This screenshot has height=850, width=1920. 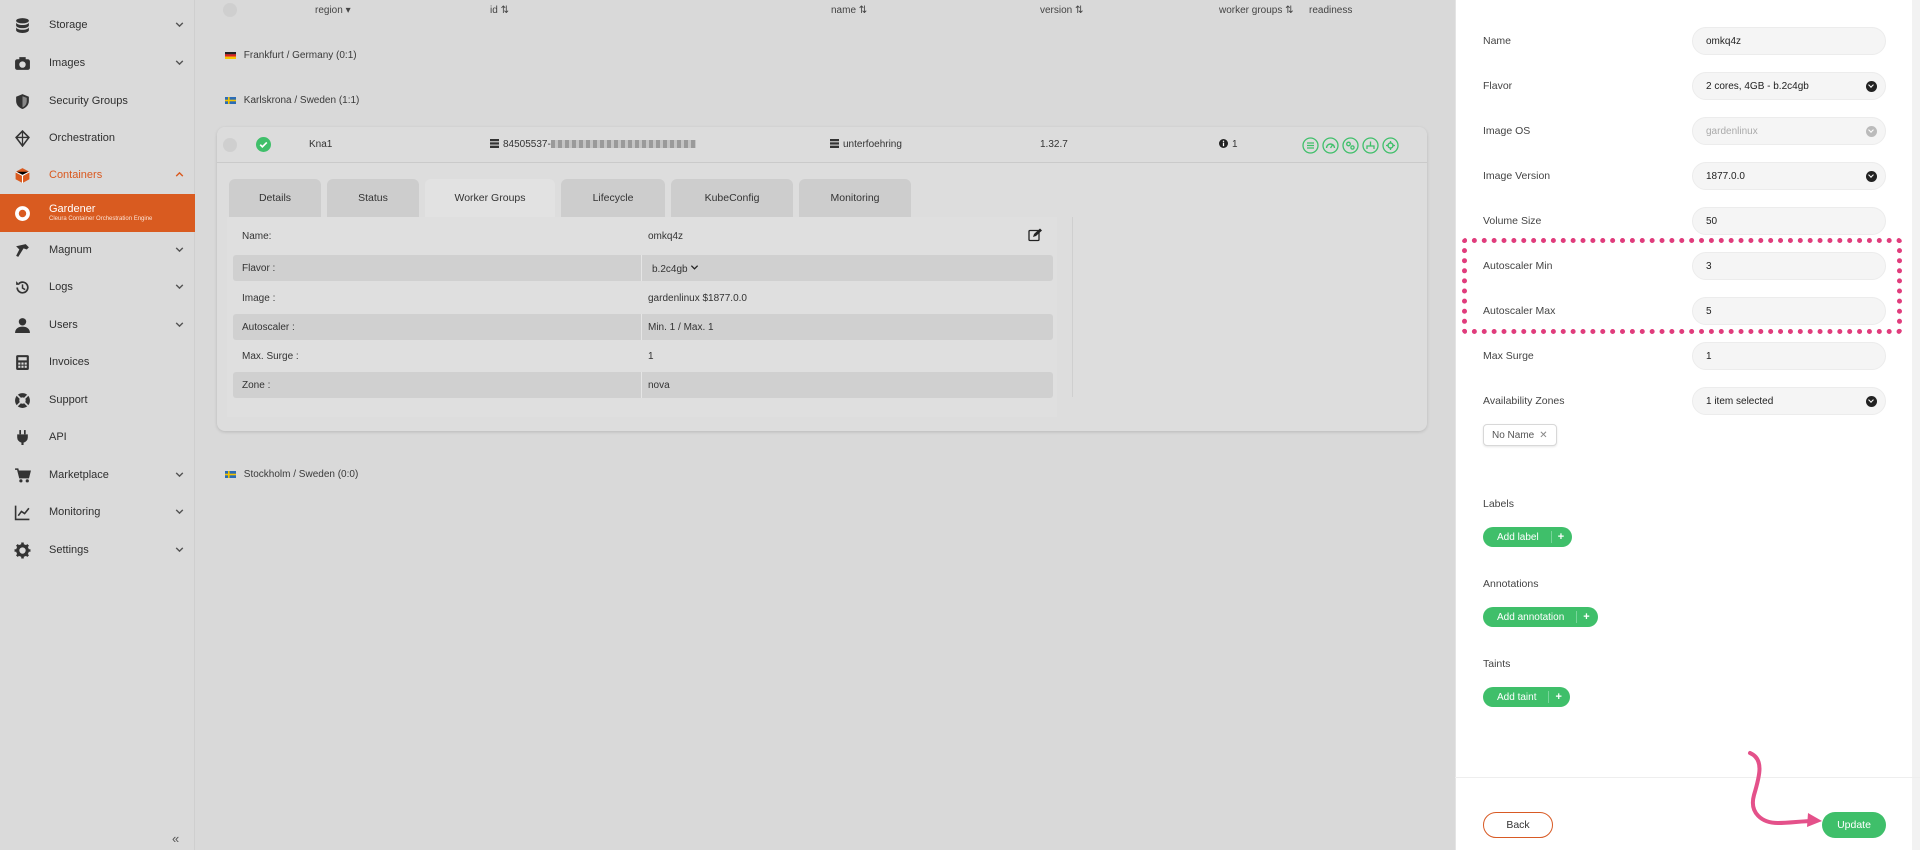 I want to click on region-label: Frankfurt / Germany (0:1), so click(x=300, y=55).